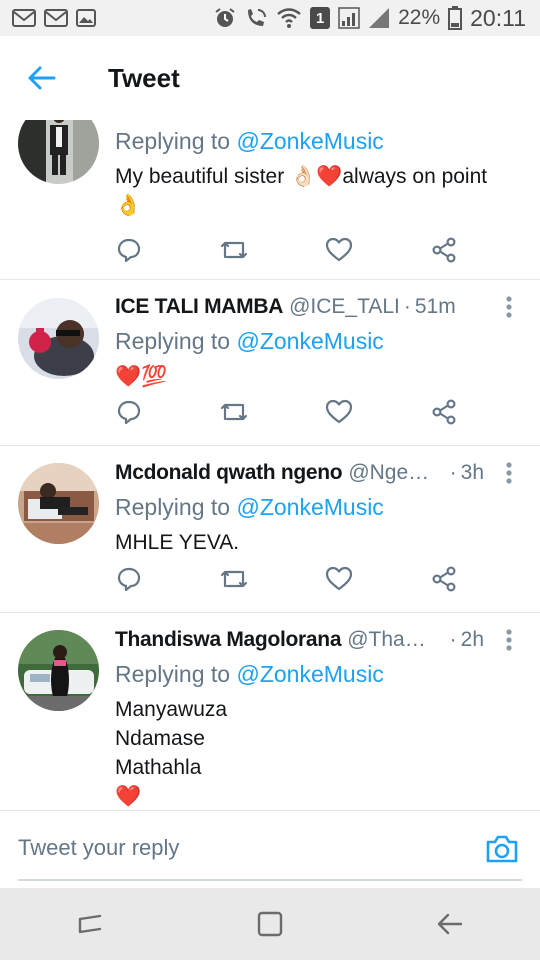 The height and width of the screenshot is (960, 540). What do you see at coordinates (171, 709) in the screenshot?
I see `tweet-text-line: Manyawuza` at bounding box center [171, 709].